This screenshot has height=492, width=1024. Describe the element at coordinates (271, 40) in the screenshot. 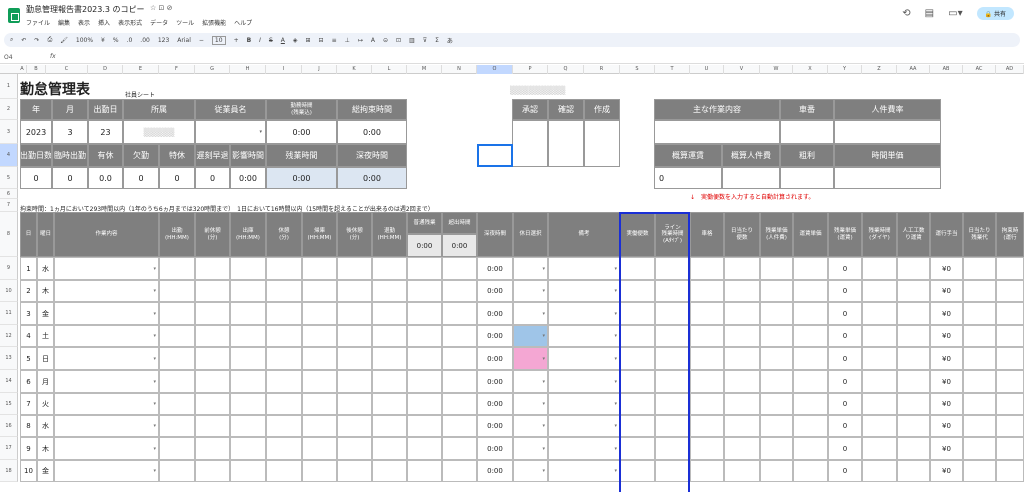

I see `strikethrough-button: S` at that location.